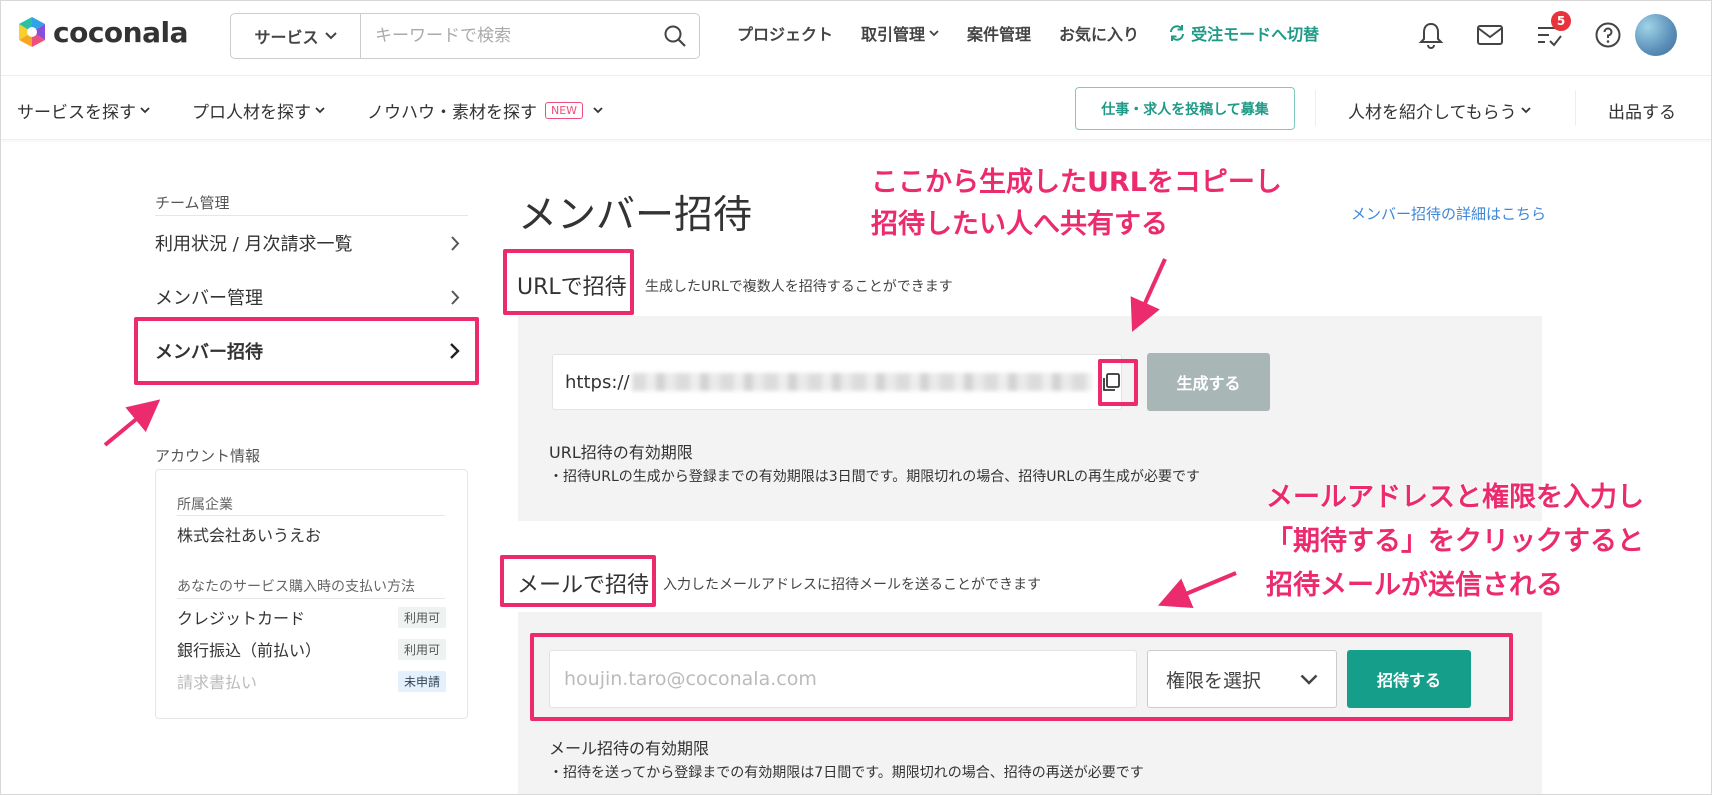 The height and width of the screenshot is (795, 1712). Describe the element at coordinates (1148, 295) in the screenshot. I see `arrow-to-copy` at that location.